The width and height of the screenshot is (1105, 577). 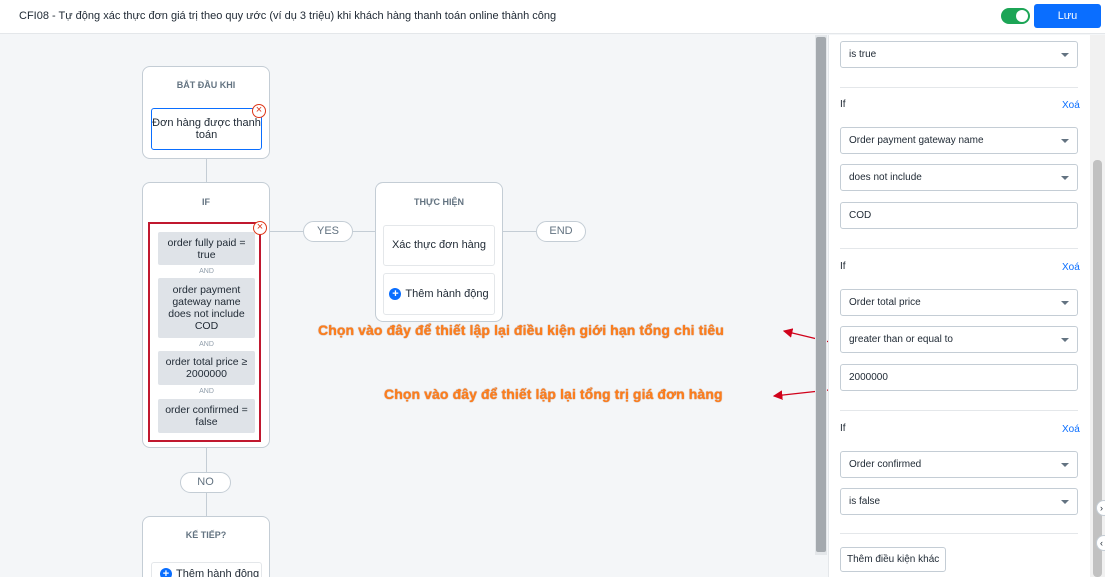 What do you see at coordinates (286, 231) in the screenshot?
I see `connector-if-yes` at bounding box center [286, 231].